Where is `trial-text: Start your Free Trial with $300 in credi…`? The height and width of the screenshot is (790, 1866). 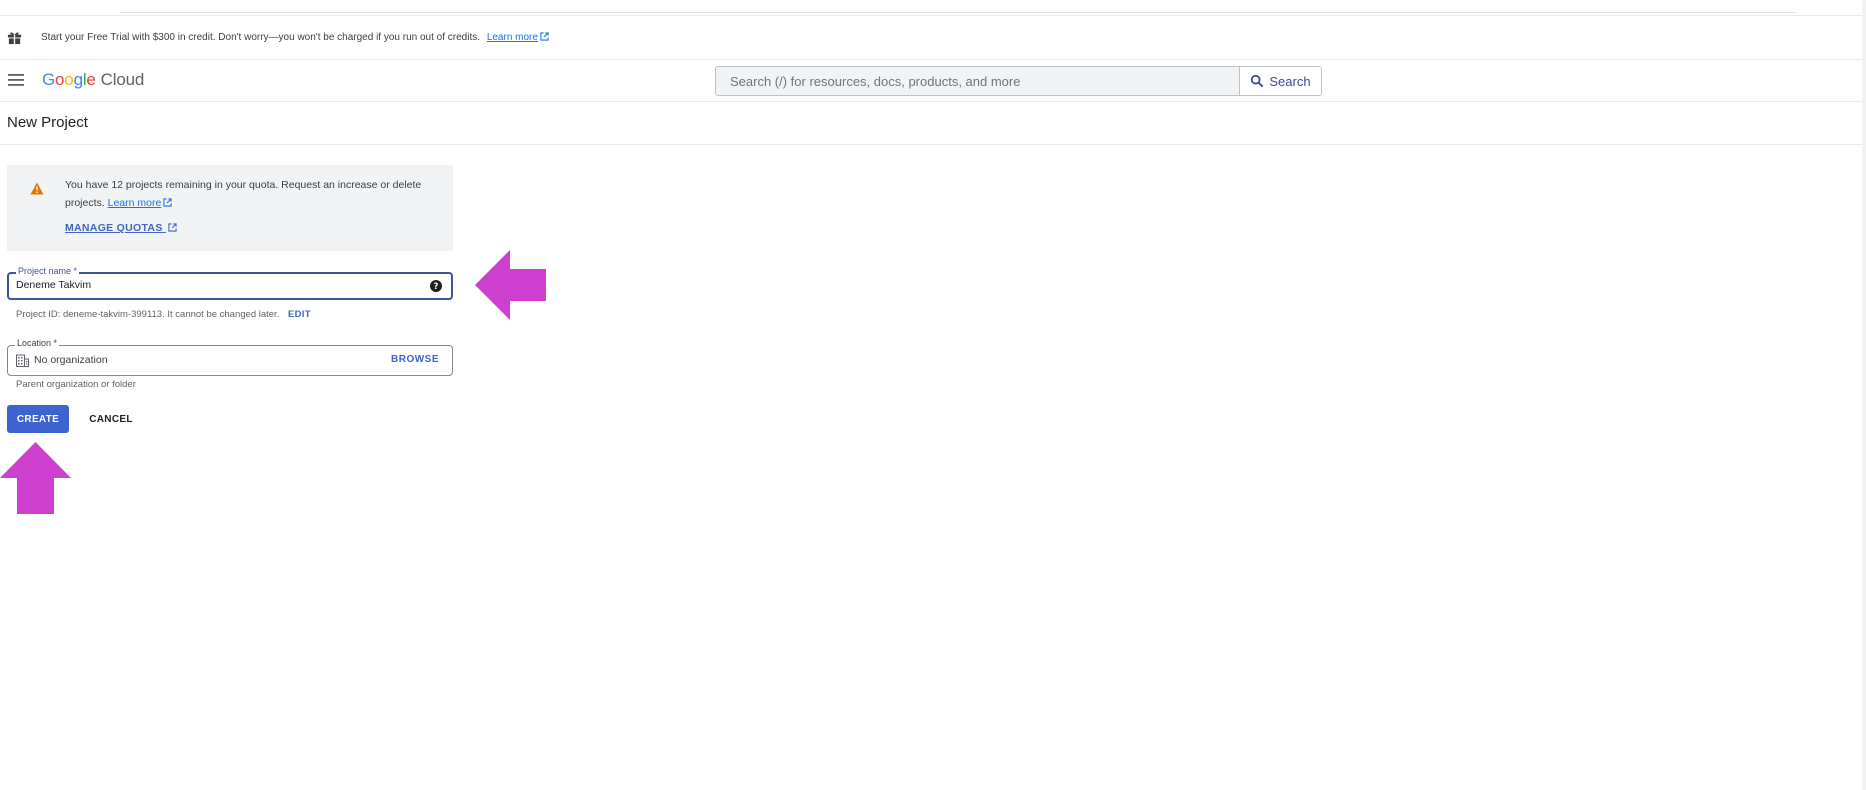 trial-text: Start your Free Trial with $300 in credi… is located at coordinates (295, 37).